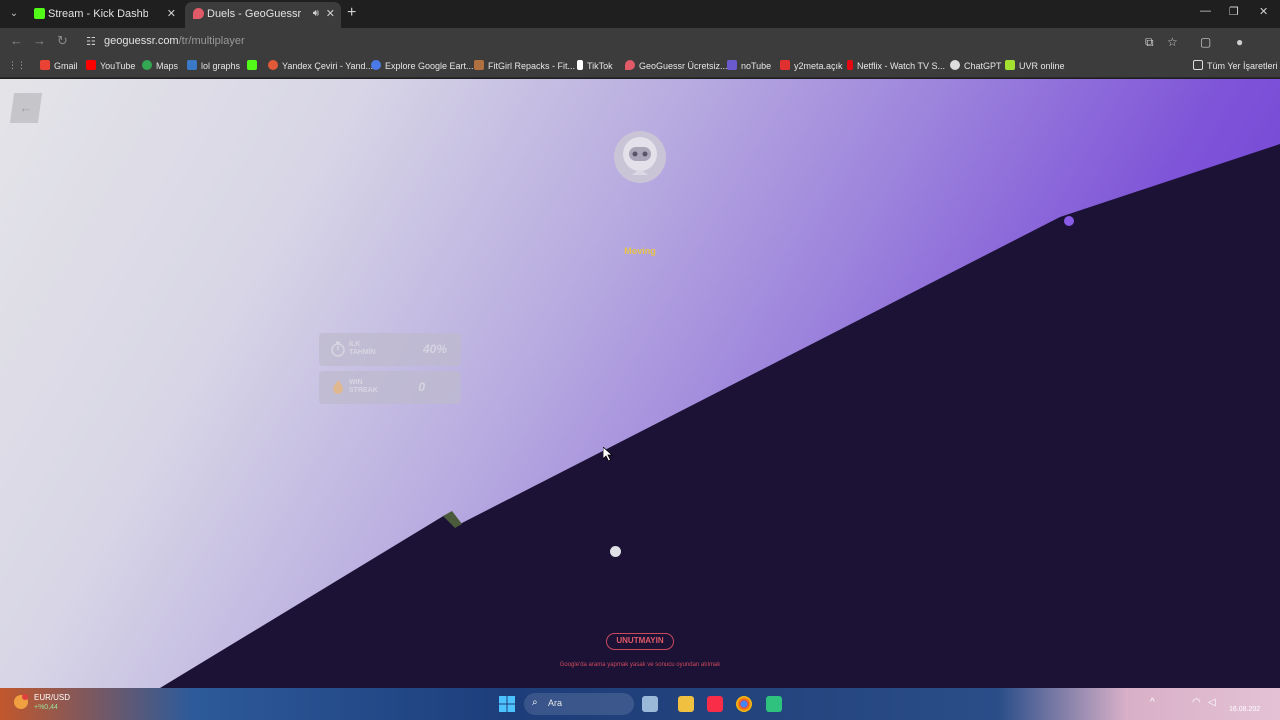 Image resolution: width=1280 pixels, height=720 pixels. What do you see at coordinates (608, 454) in the screenshot?
I see `mouse-cursor-icon` at bounding box center [608, 454].